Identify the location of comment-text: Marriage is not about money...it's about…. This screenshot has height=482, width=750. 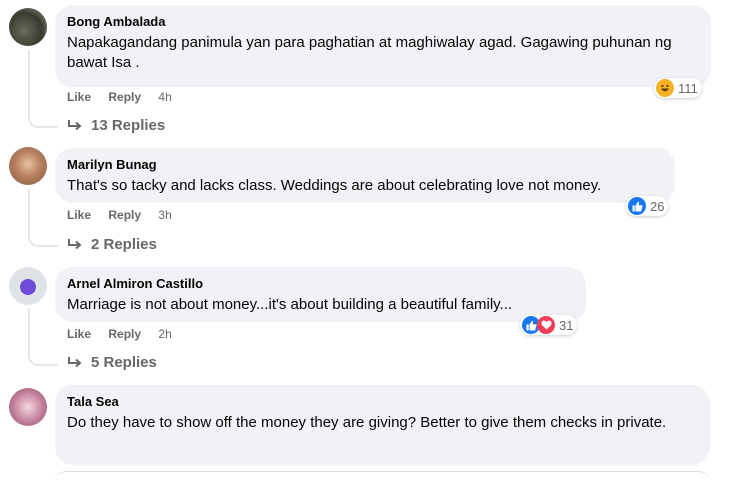
(290, 304).